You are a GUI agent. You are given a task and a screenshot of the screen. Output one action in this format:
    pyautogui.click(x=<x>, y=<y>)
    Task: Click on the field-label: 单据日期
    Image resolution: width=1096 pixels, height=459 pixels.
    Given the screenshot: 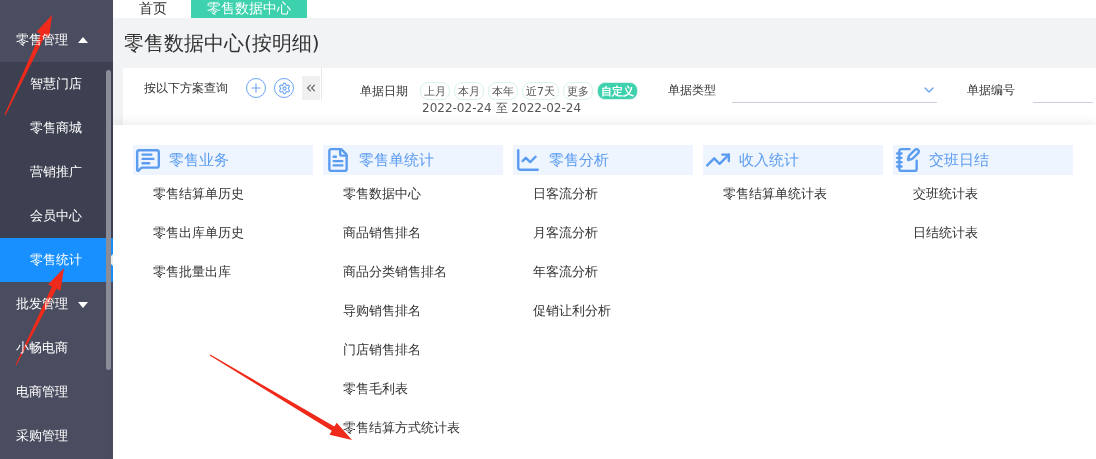 What is the action you would take?
    pyautogui.click(x=384, y=91)
    